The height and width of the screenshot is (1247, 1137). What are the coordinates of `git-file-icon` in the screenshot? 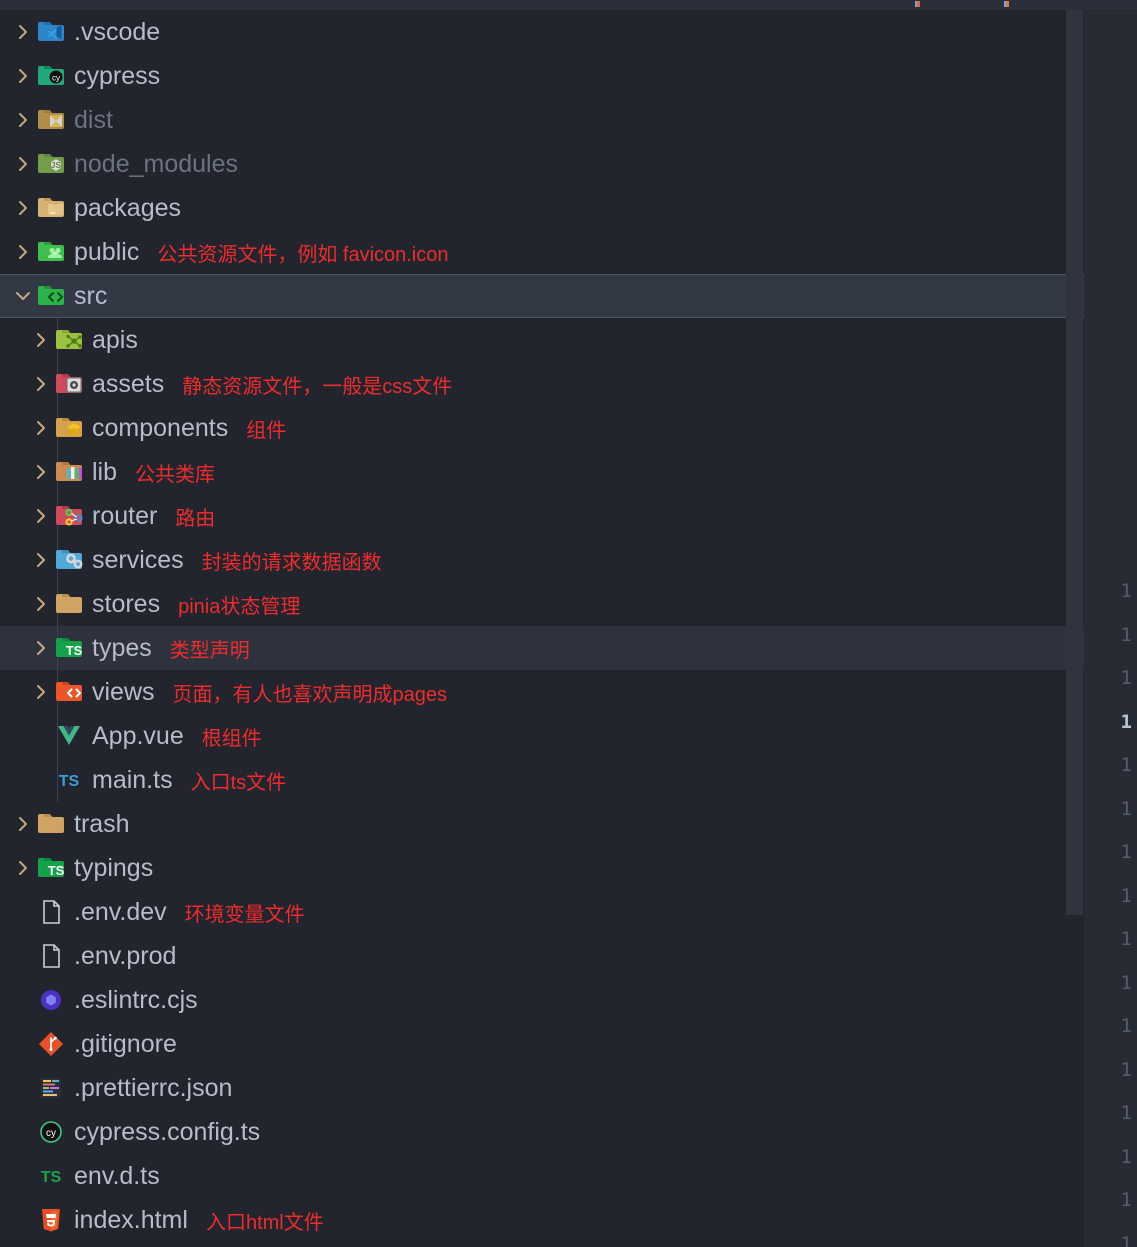 It's located at (51, 1044).